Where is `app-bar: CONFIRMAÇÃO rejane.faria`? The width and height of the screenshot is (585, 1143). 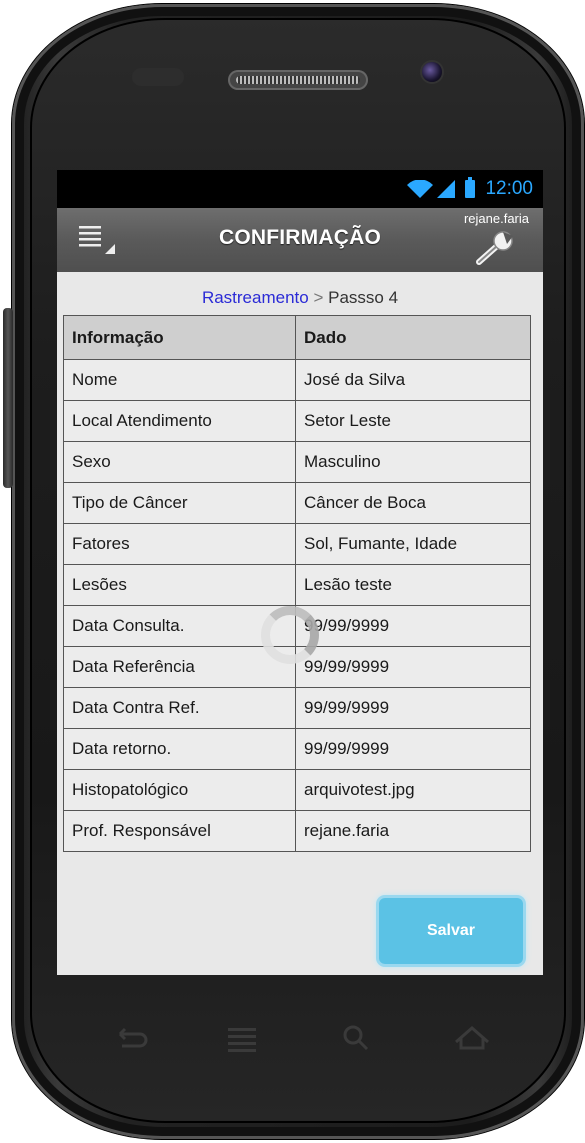
app-bar: CONFIRMAÇÃO rejane.faria is located at coordinates (300, 240).